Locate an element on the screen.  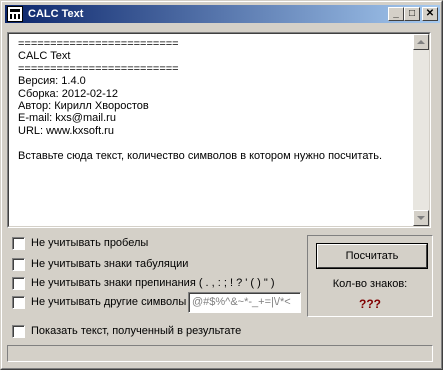
close-button: ✕ is located at coordinates (430, 14).